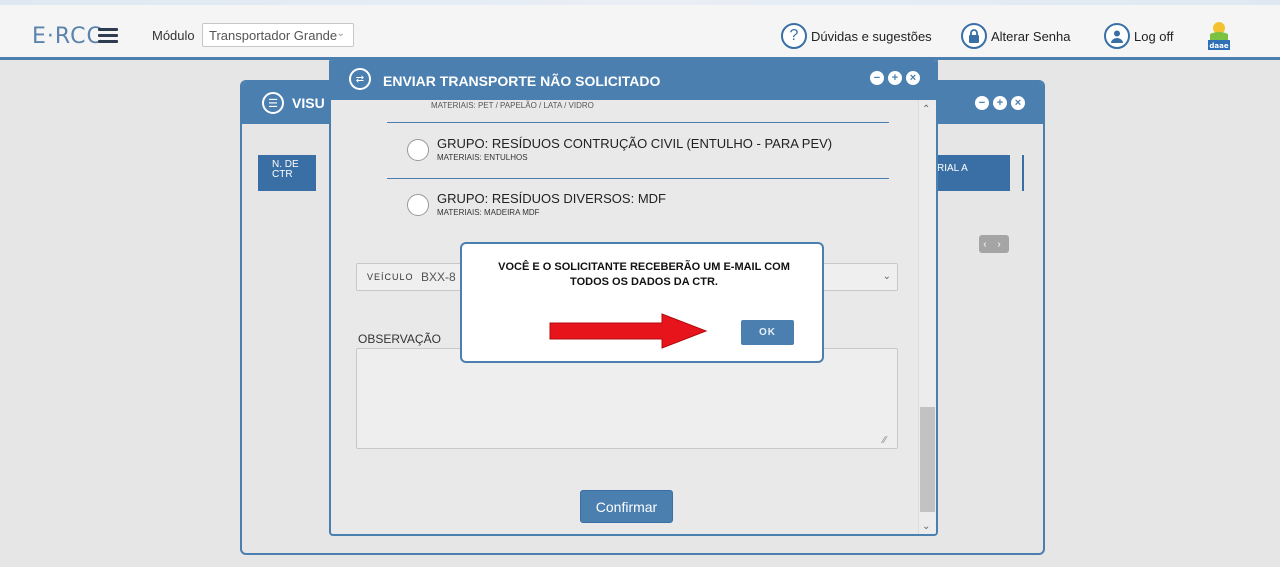 Image resolution: width=1280 pixels, height=567 pixels. Describe the element at coordinates (390, 277) in the screenshot. I see `veiculo-label: VEÍCULO` at that location.